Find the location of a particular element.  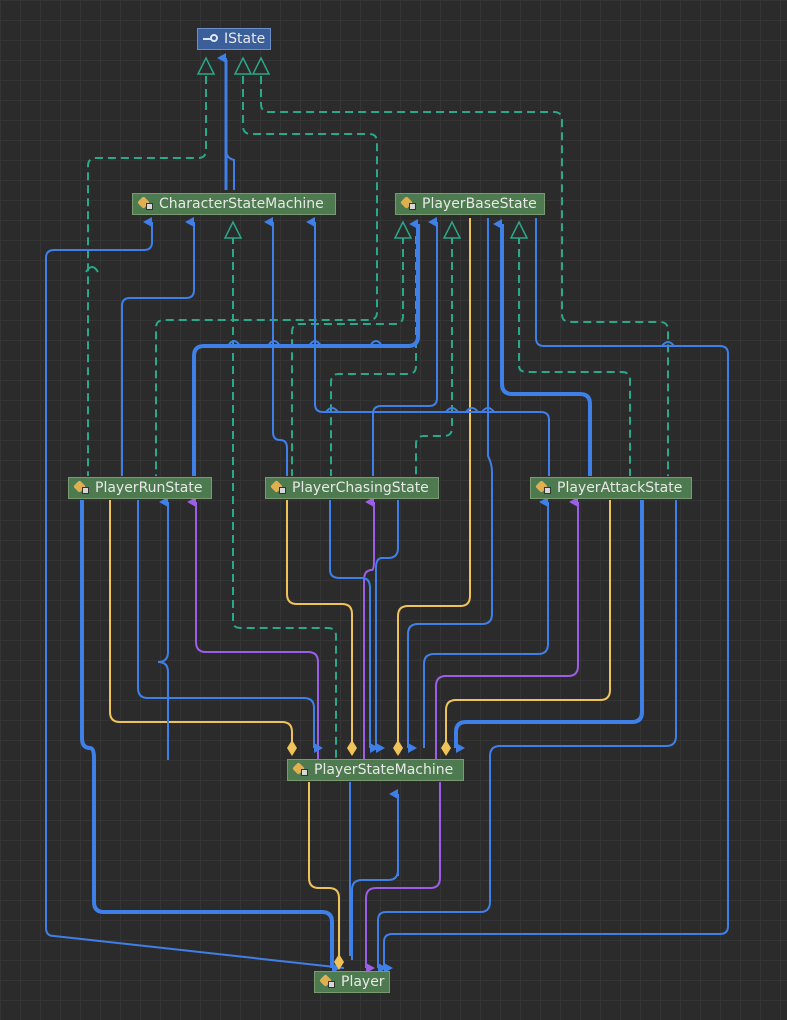

interface-icon is located at coordinates (211, 39).